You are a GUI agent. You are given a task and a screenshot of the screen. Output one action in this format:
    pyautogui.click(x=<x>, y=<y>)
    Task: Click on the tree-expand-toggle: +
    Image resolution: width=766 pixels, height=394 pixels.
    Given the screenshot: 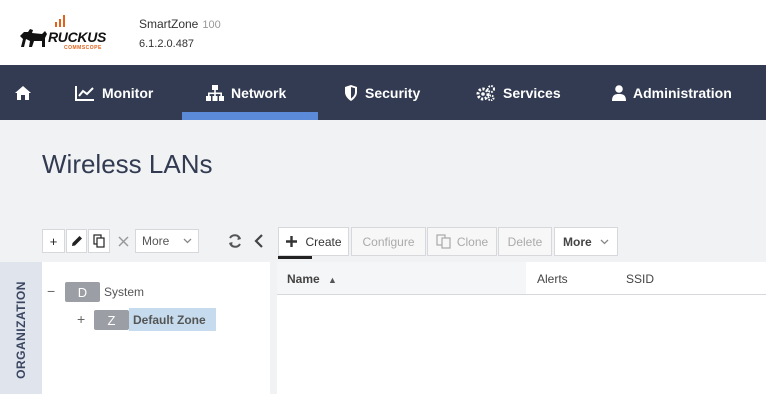 What is the action you would take?
    pyautogui.click(x=81, y=319)
    